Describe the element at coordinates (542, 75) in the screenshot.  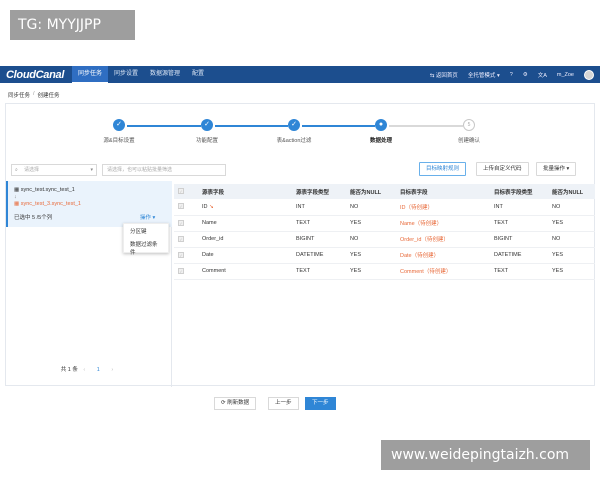
I see `language-icon: 文A` at that location.